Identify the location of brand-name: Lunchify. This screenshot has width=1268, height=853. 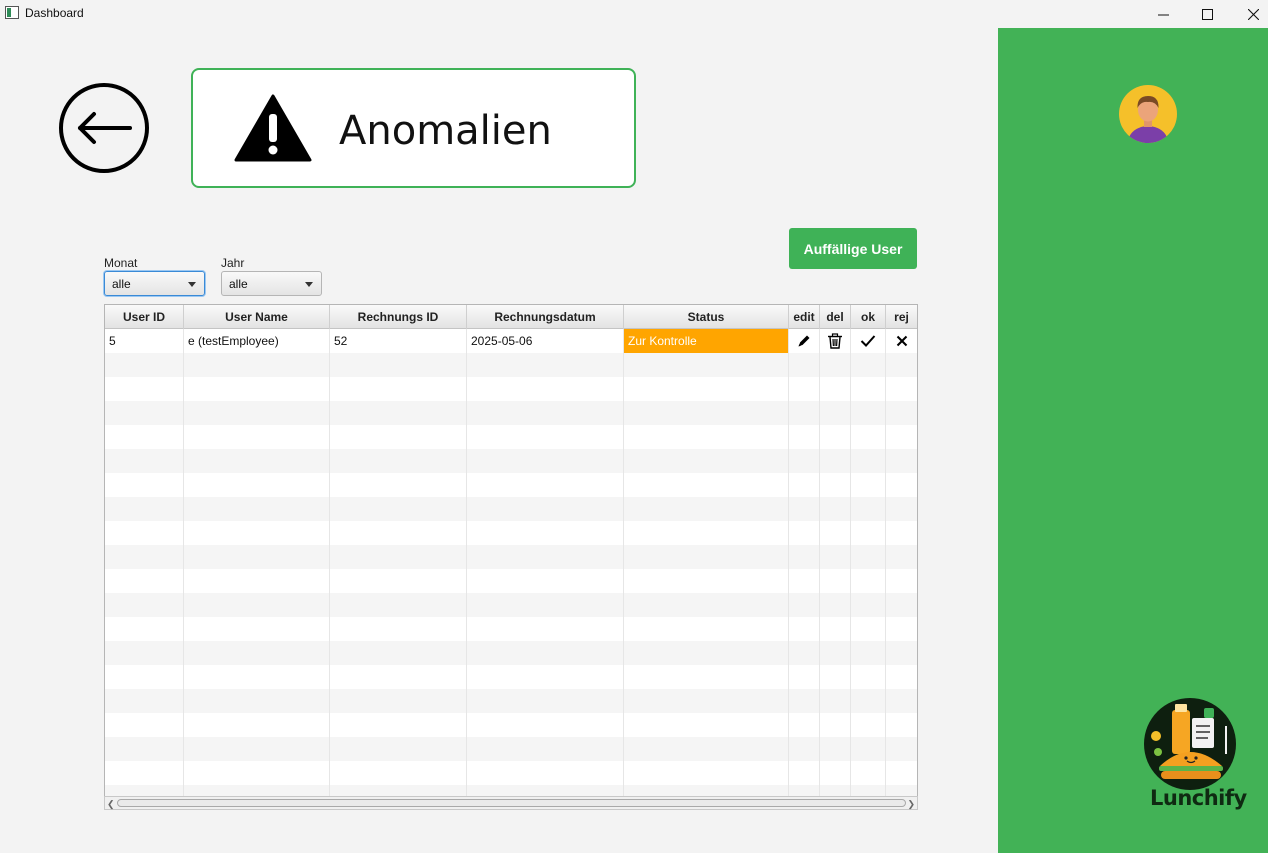
(1198, 798).